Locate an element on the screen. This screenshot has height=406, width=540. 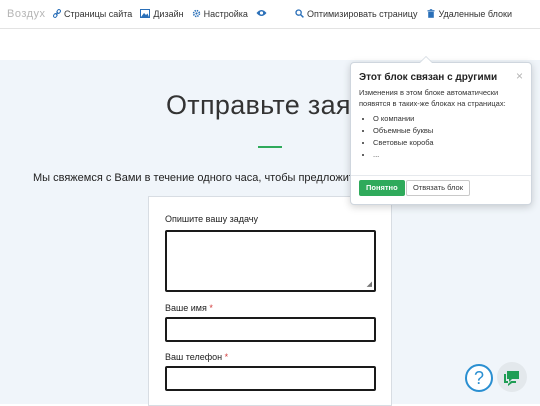
gear-icon is located at coordinates (196, 14).